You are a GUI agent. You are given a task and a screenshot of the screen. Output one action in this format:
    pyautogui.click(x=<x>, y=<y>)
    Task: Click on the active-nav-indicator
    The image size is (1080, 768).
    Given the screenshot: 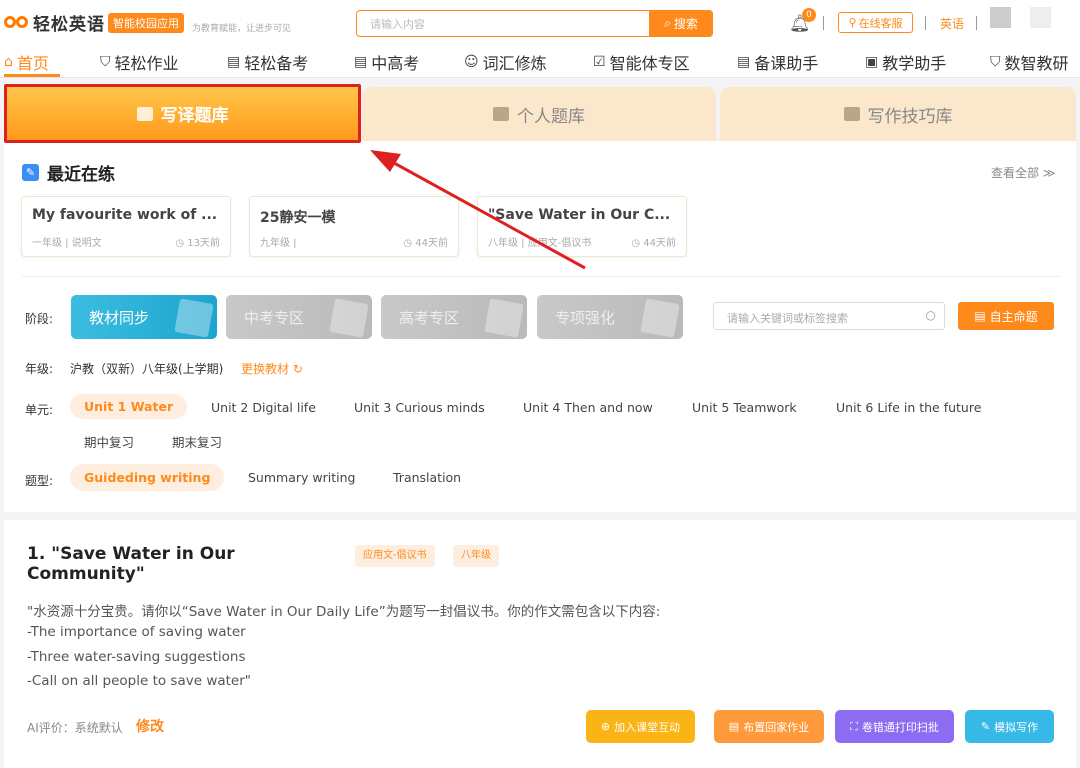 What is the action you would take?
    pyautogui.click(x=32, y=75)
    